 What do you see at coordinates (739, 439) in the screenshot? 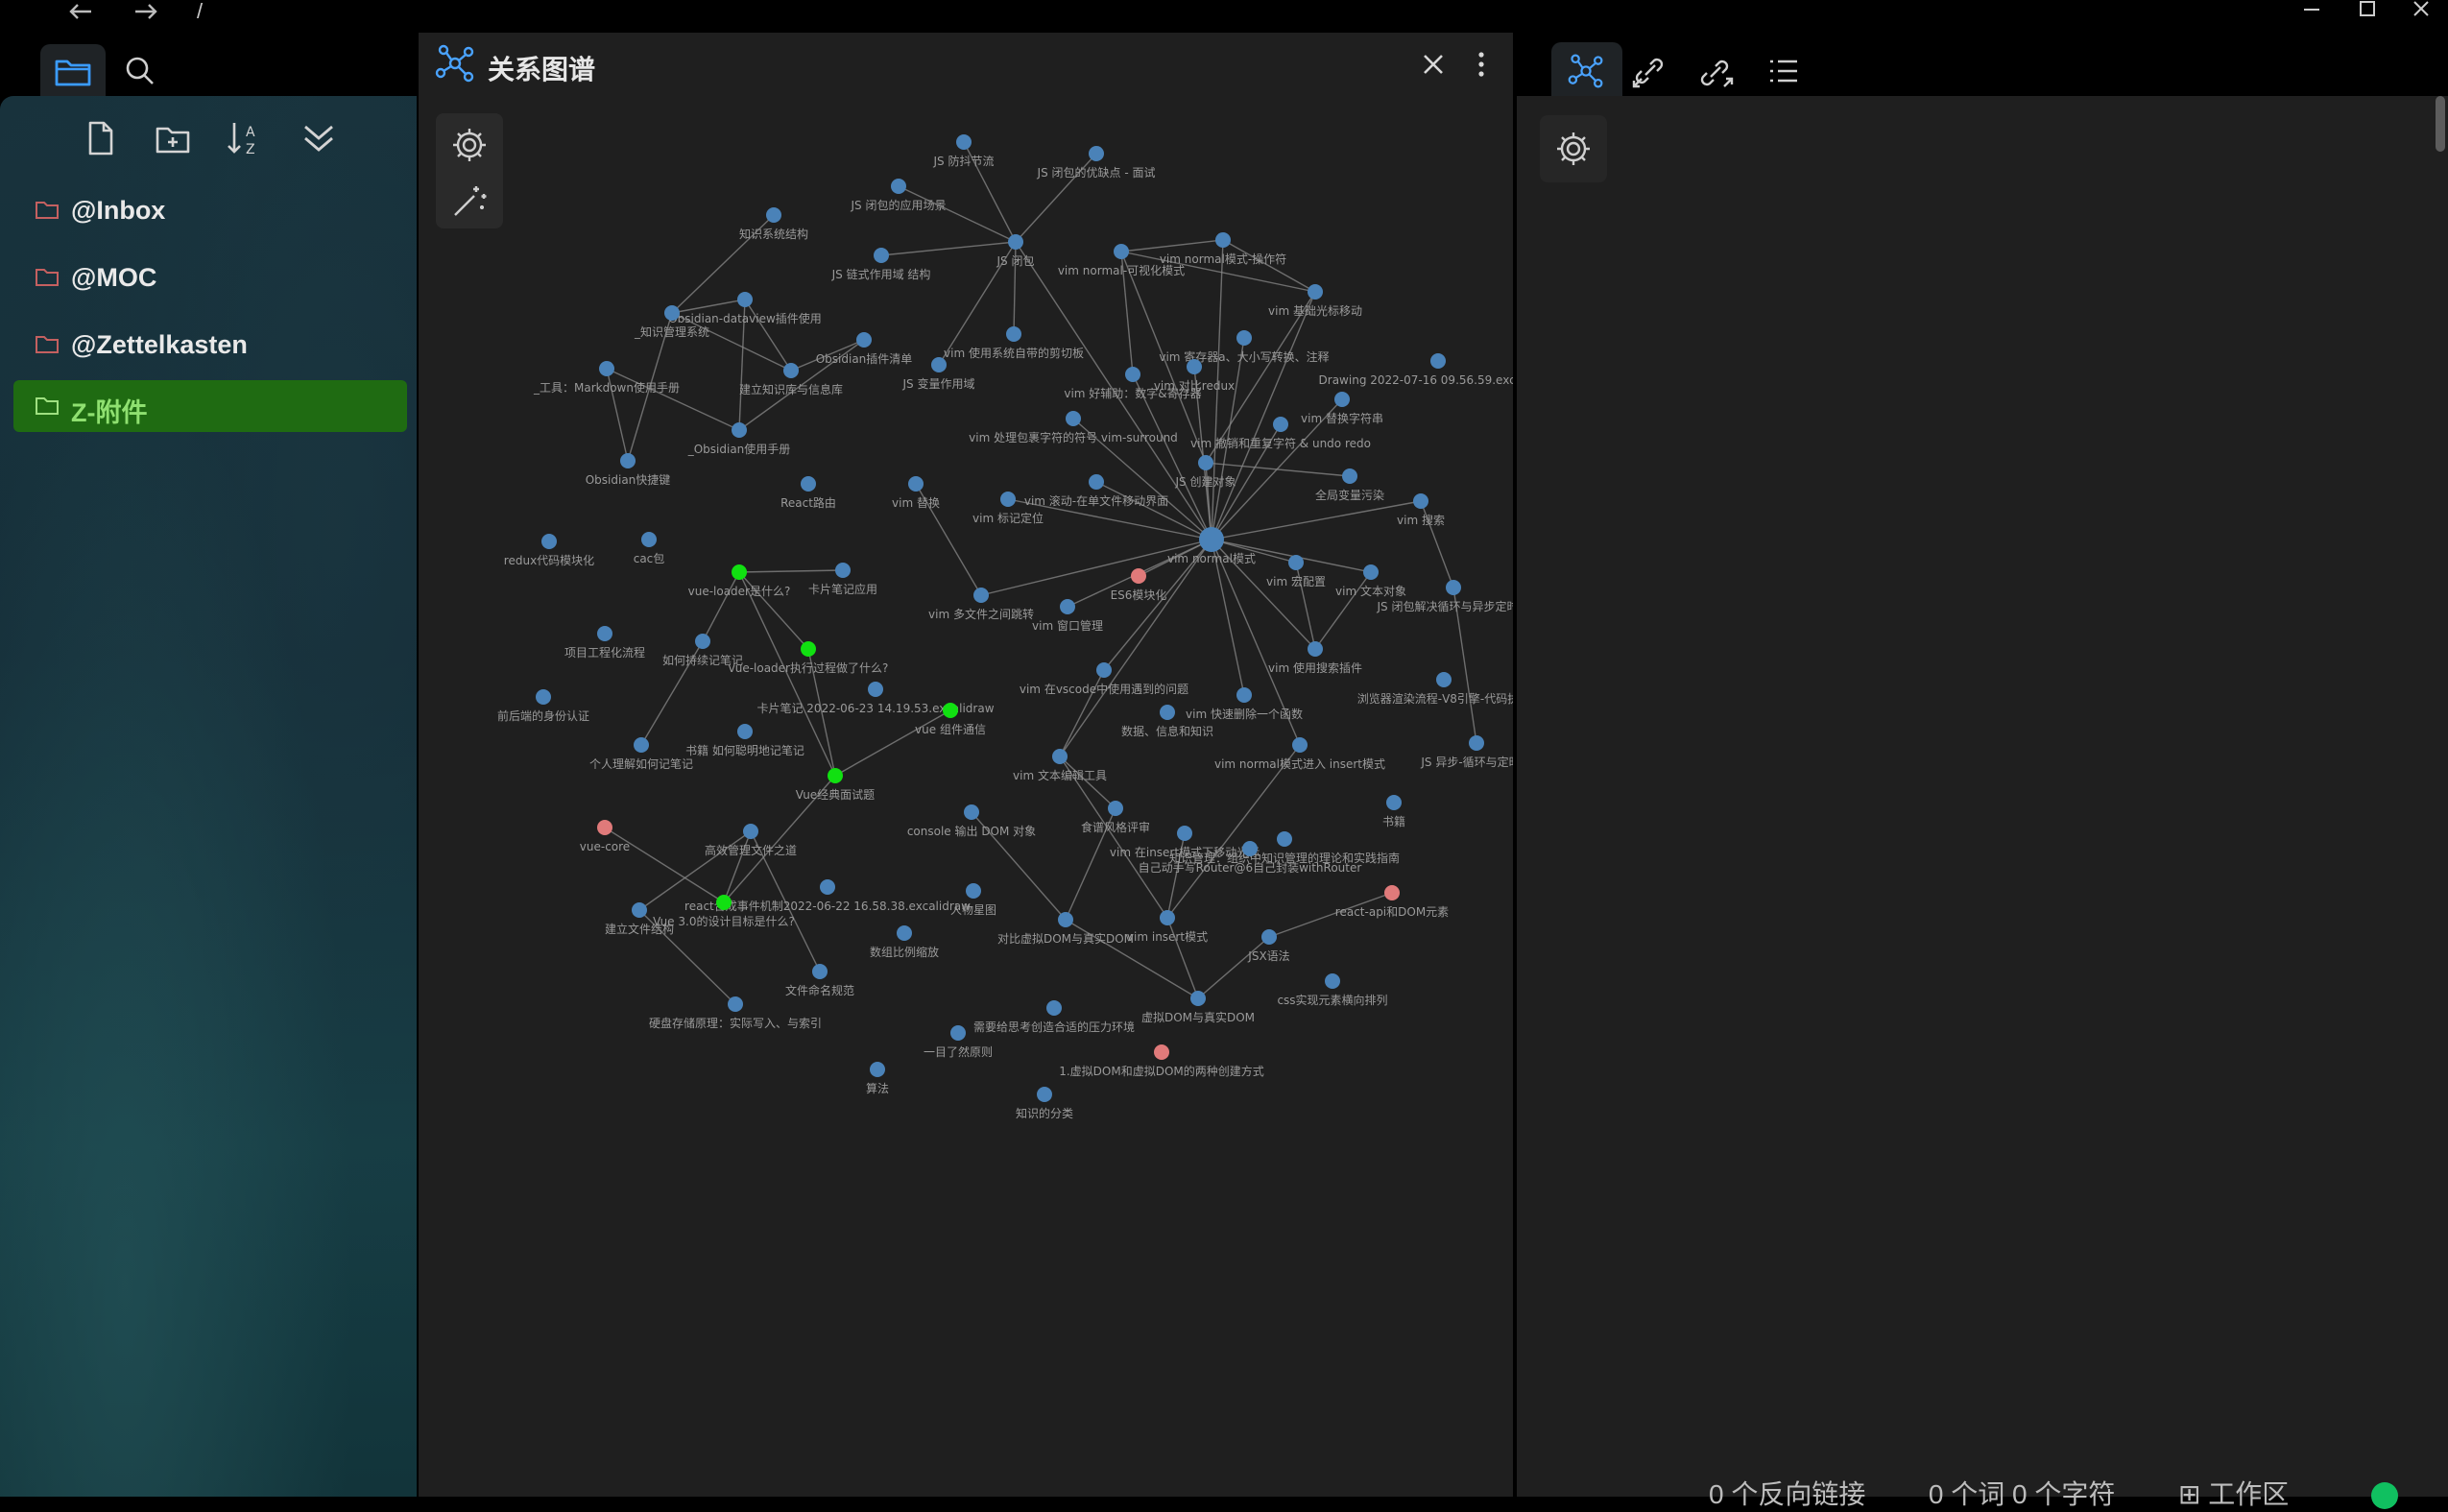
I see `graph-node: _Obsidian使用手册` at bounding box center [739, 439].